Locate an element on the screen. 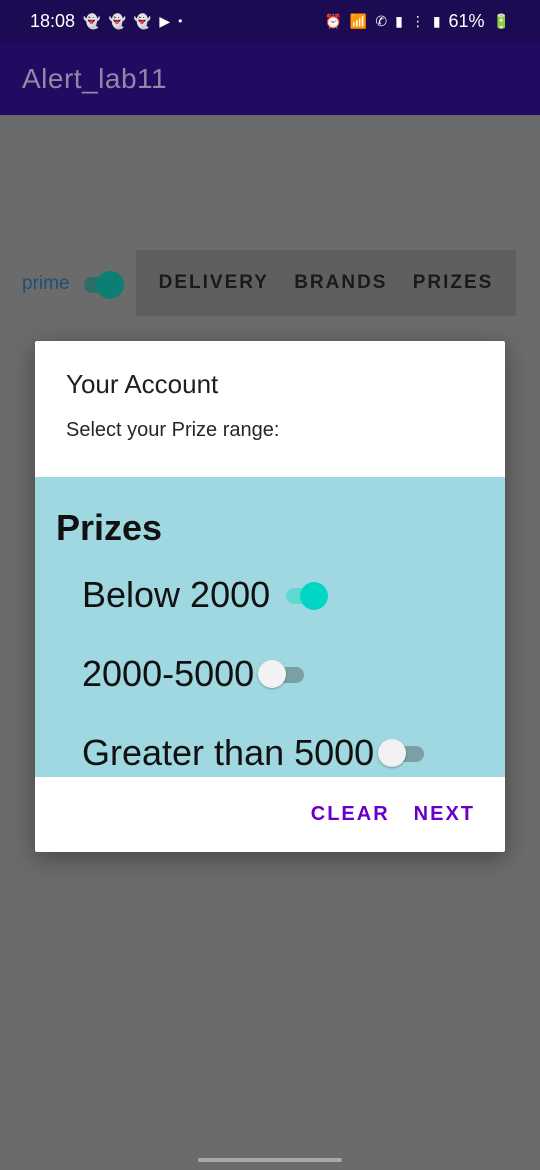 The image size is (540, 1170). volte-icon: ⋮ is located at coordinates (417, 21).